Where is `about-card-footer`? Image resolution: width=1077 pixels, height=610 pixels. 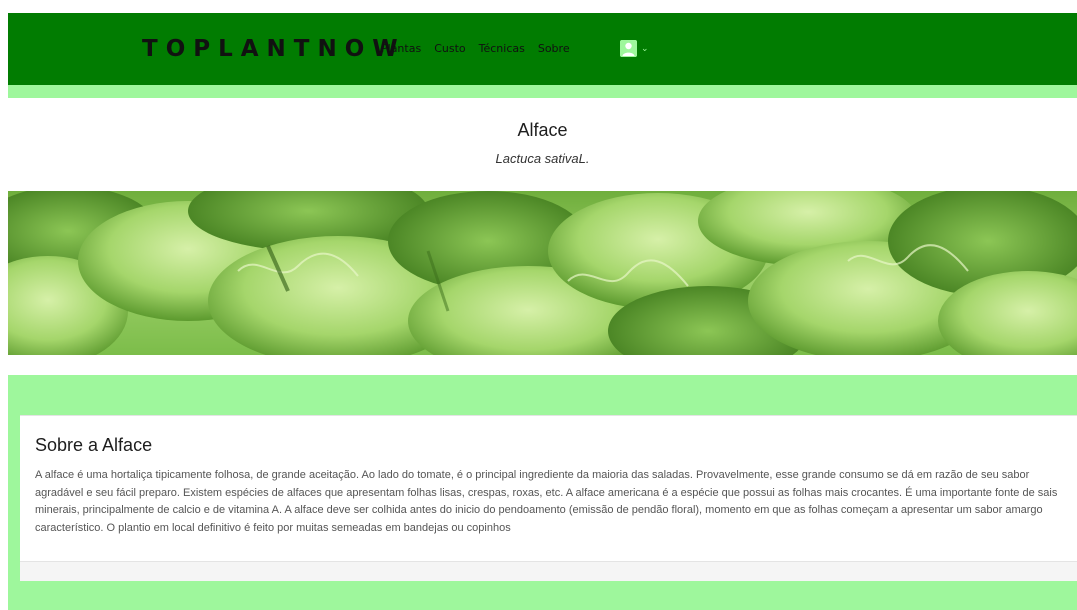
about-card-footer is located at coordinates (548, 571).